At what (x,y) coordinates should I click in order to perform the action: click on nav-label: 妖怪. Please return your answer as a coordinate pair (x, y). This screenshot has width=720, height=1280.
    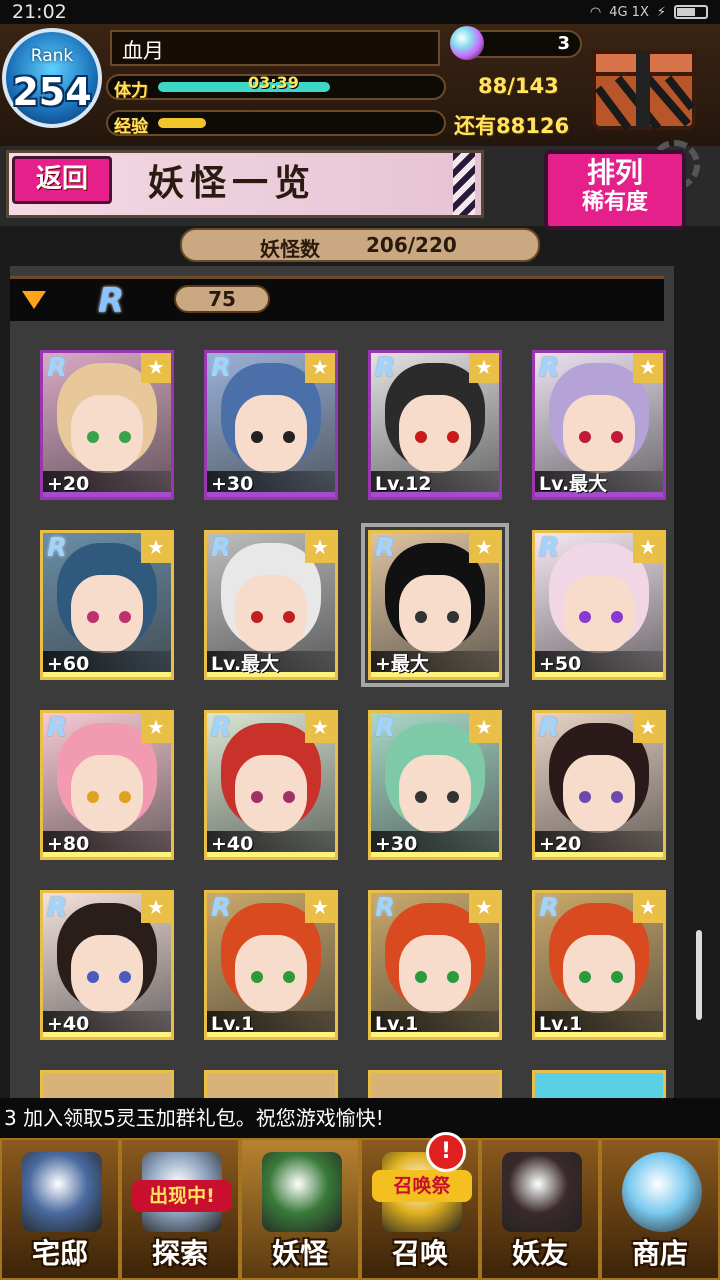
    Looking at the image, I should click on (299, 1253).